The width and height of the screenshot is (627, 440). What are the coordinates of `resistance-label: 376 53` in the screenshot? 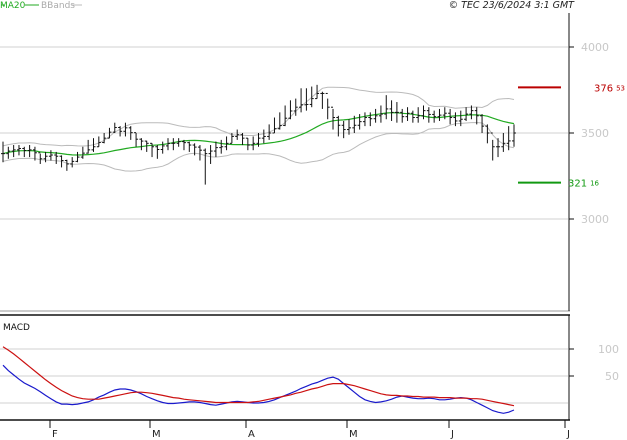 It's located at (609, 88).